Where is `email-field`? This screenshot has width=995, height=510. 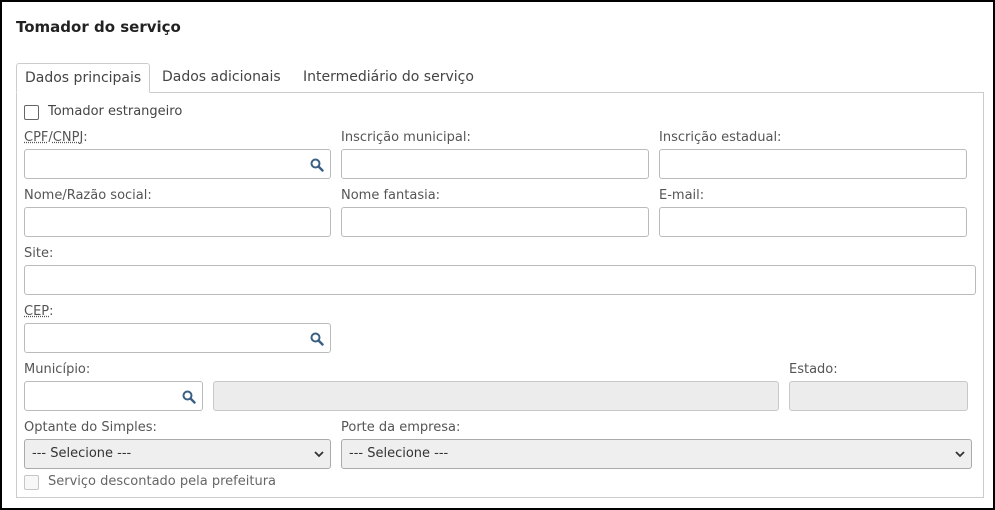
email-field is located at coordinates (813, 222).